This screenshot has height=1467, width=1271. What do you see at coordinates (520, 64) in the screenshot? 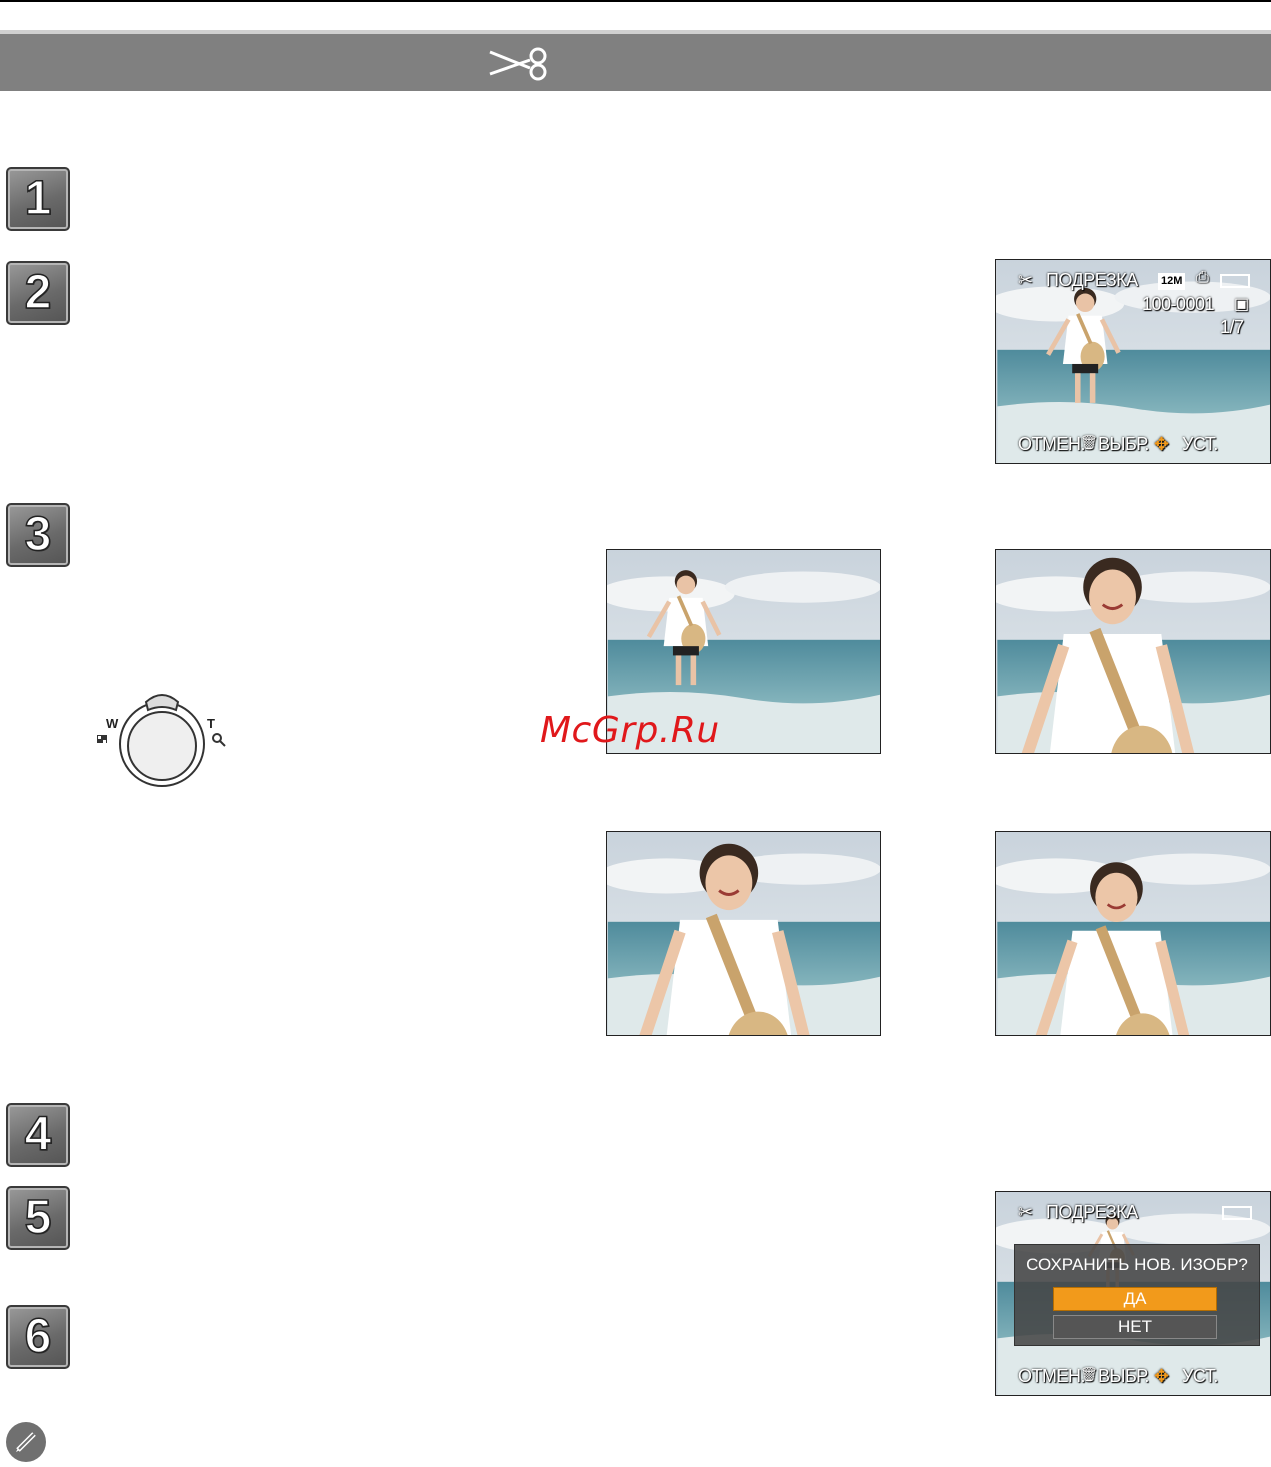
I see `scissors-icon` at bounding box center [520, 64].